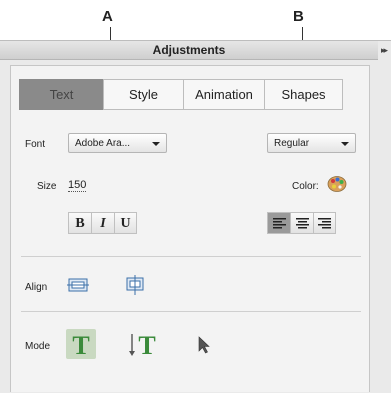 Image resolution: width=391 pixels, height=393 pixels. I want to click on tab-shapes: Shapes, so click(303, 94).